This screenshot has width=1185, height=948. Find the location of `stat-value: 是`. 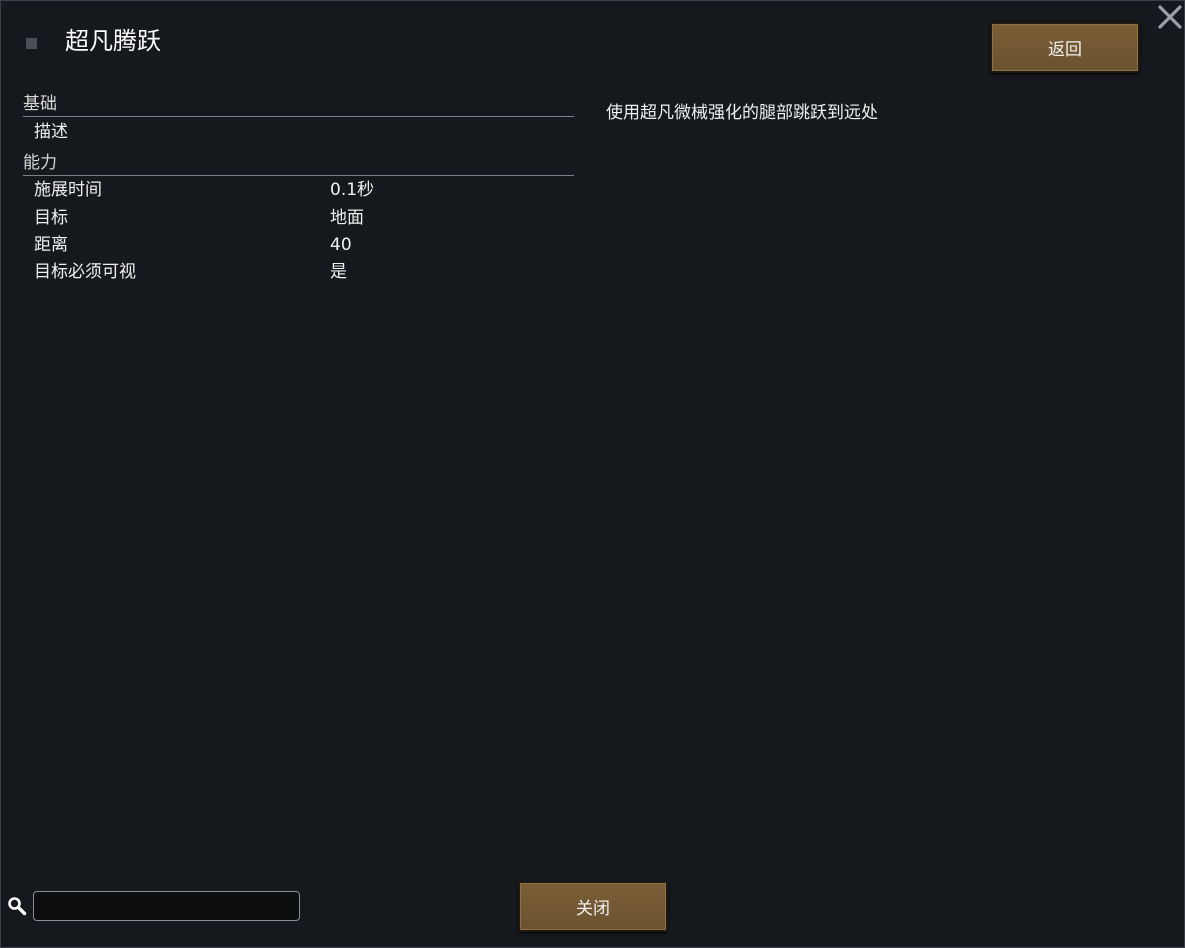

stat-value: 是 is located at coordinates (338, 272).